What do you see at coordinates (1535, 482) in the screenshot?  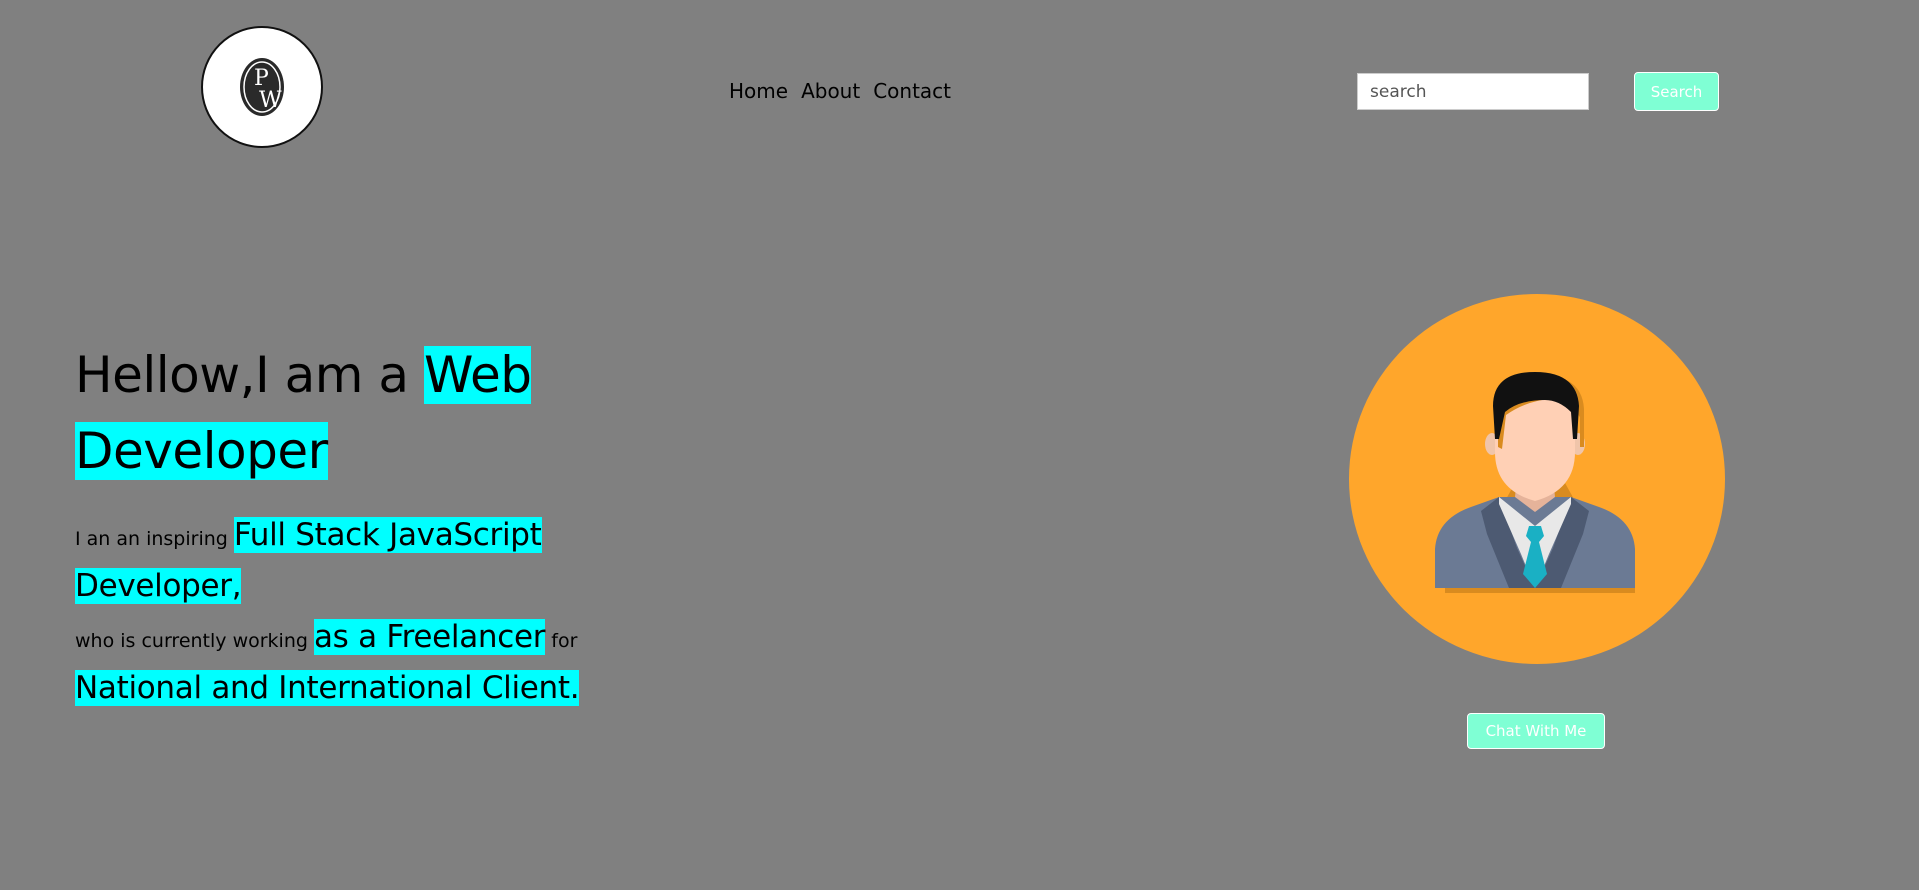 I see `businessman-avatar-icon` at bounding box center [1535, 482].